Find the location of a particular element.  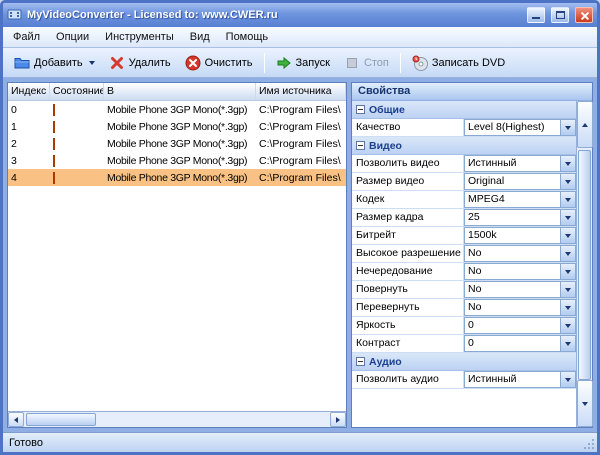

column-header-source: Имя источника is located at coordinates (301, 91).